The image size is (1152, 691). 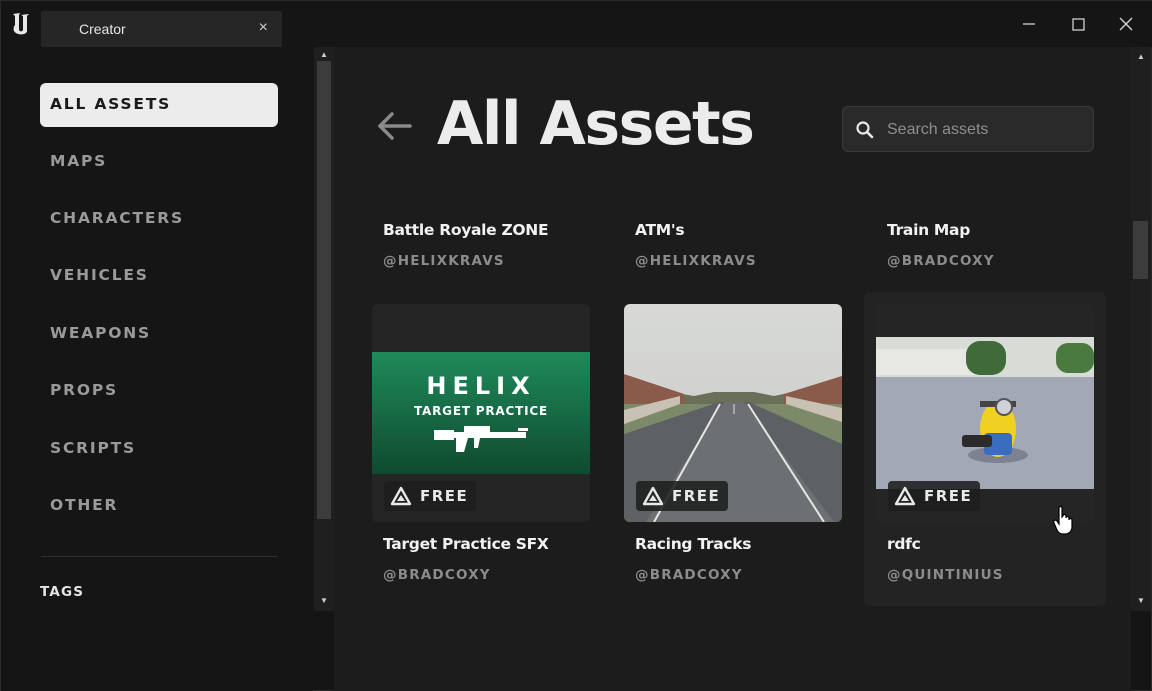 What do you see at coordinates (159, 391) in the screenshot?
I see `sidebar-item-props: PROPS` at bounding box center [159, 391].